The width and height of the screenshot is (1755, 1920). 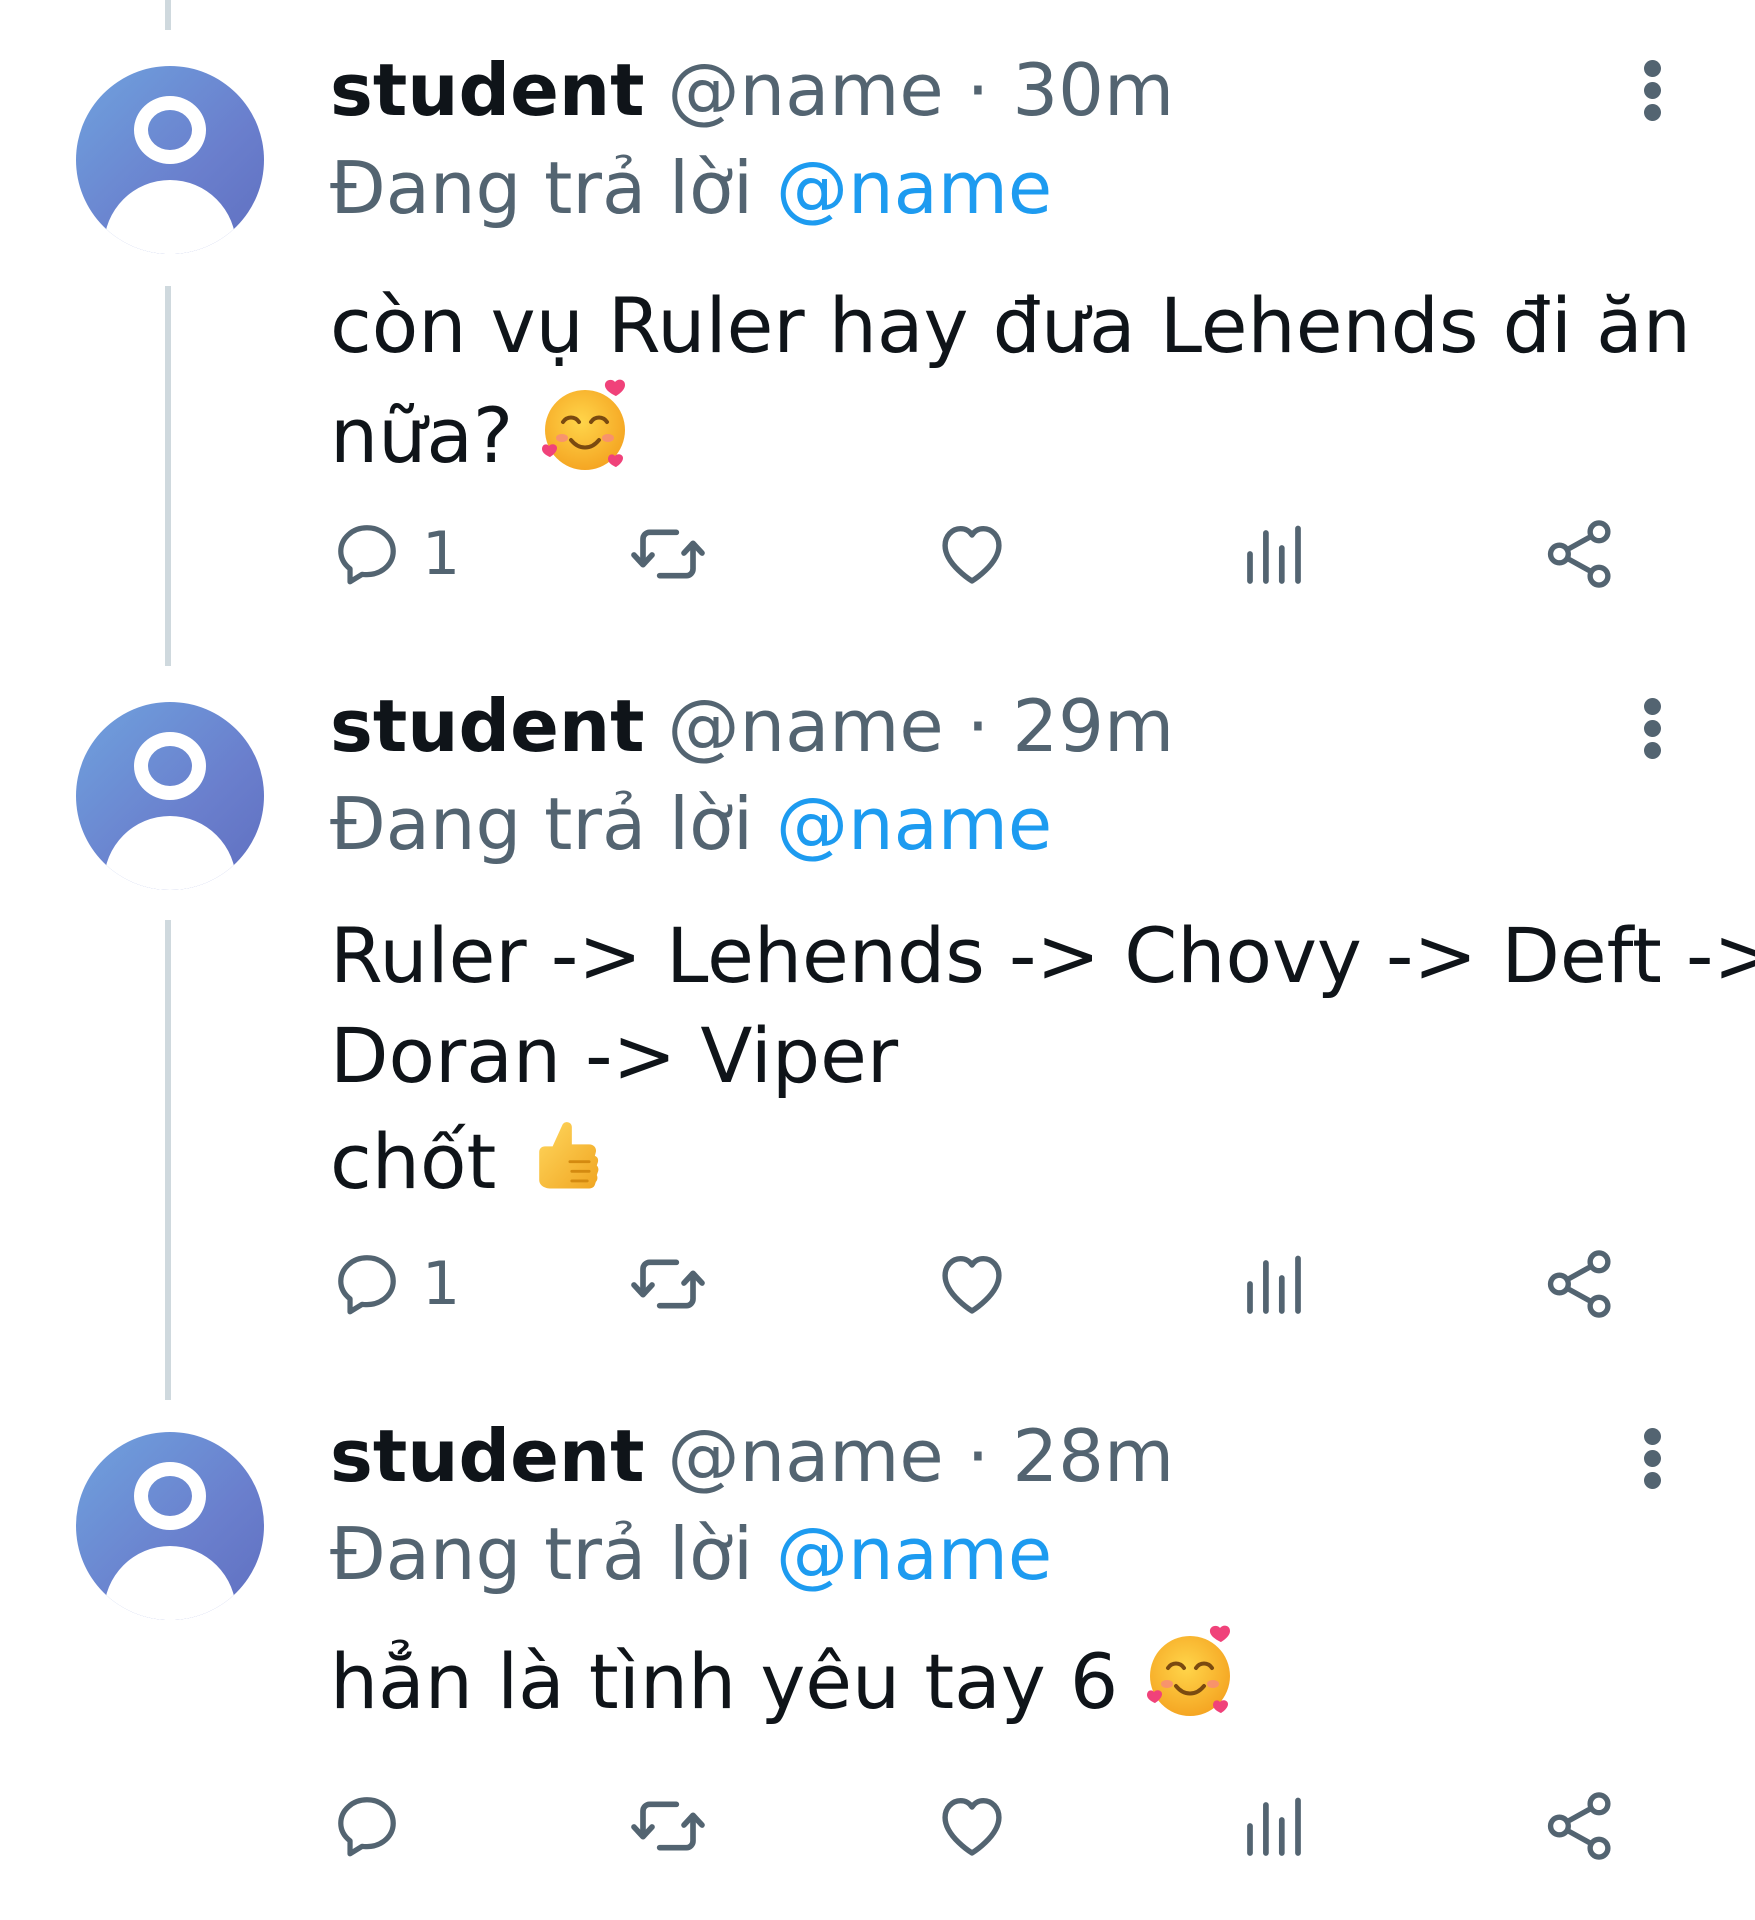 What do you see at coordinates (568, 1154) in the screenshot?
I see `thumbs-up-icon` at bounding box center [568, 1154].